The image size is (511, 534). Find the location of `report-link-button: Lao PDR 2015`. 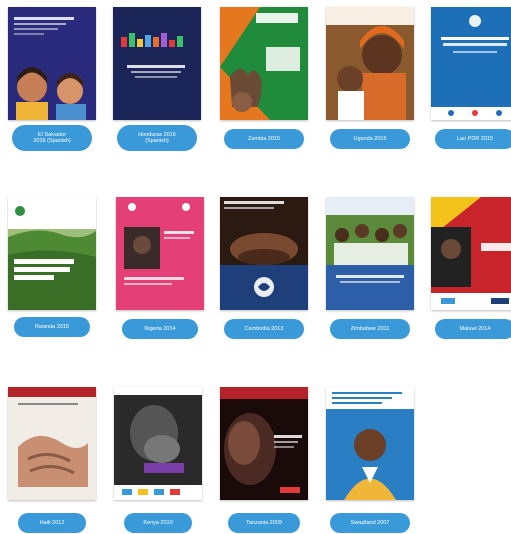

report-link-button: Lao PDR 2015 is located at coordinates (473, 139).